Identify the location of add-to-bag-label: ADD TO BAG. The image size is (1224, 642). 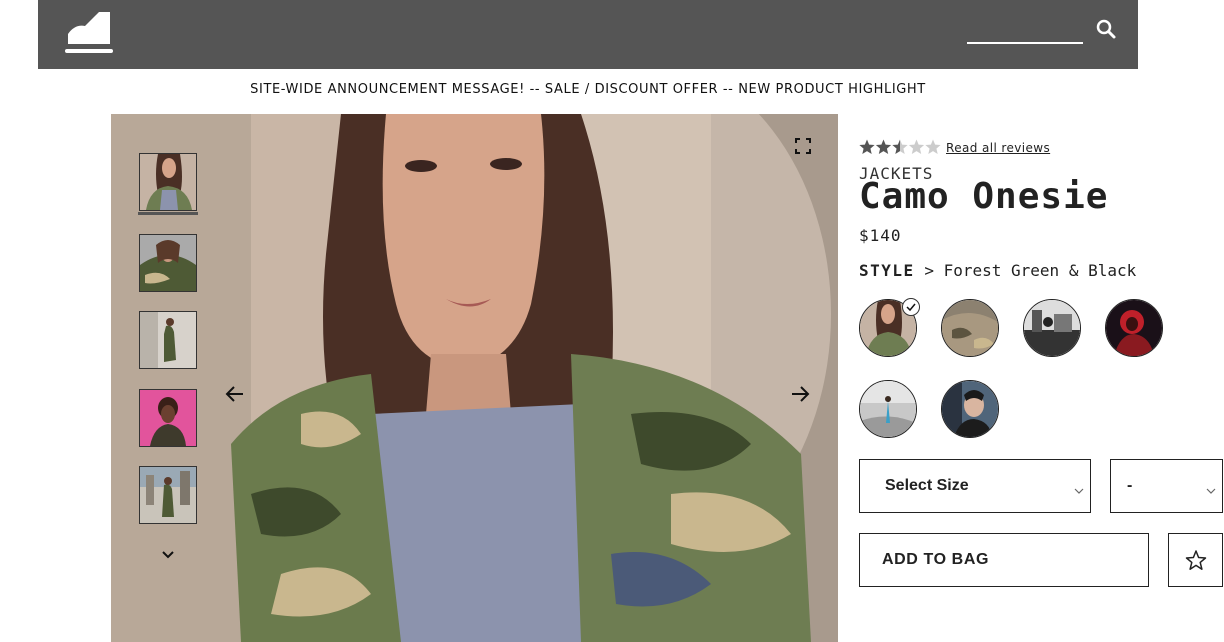
(936, 559).